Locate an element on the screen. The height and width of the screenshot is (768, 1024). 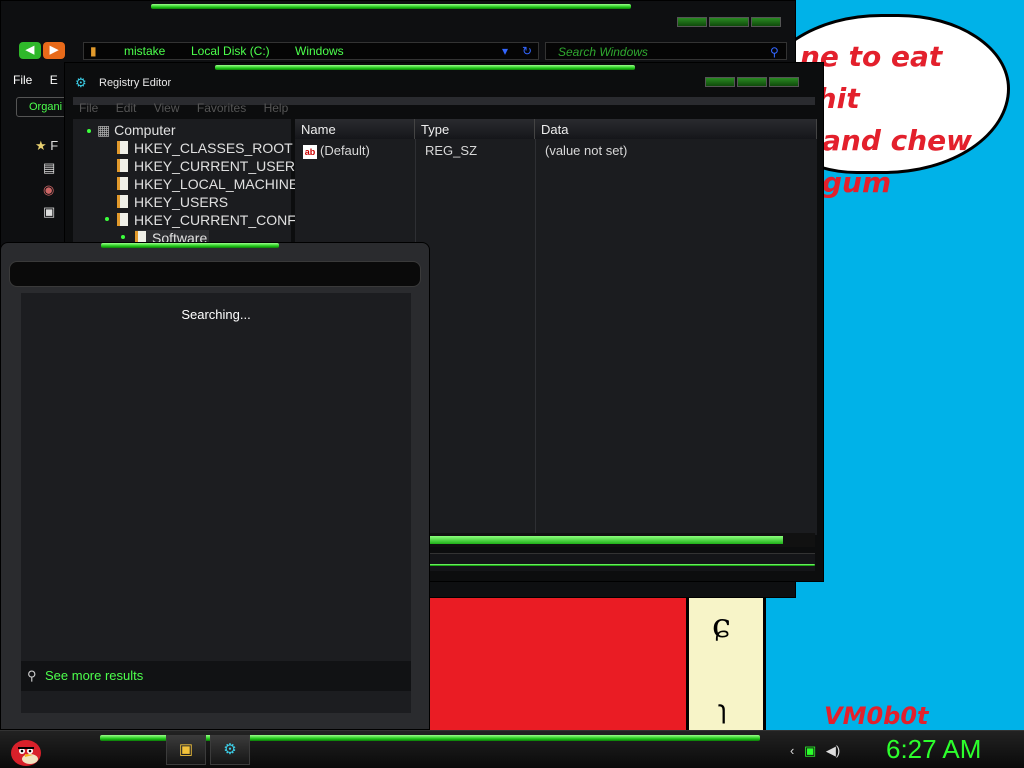
column-header-name: Name is located at coordinates (355, 129).